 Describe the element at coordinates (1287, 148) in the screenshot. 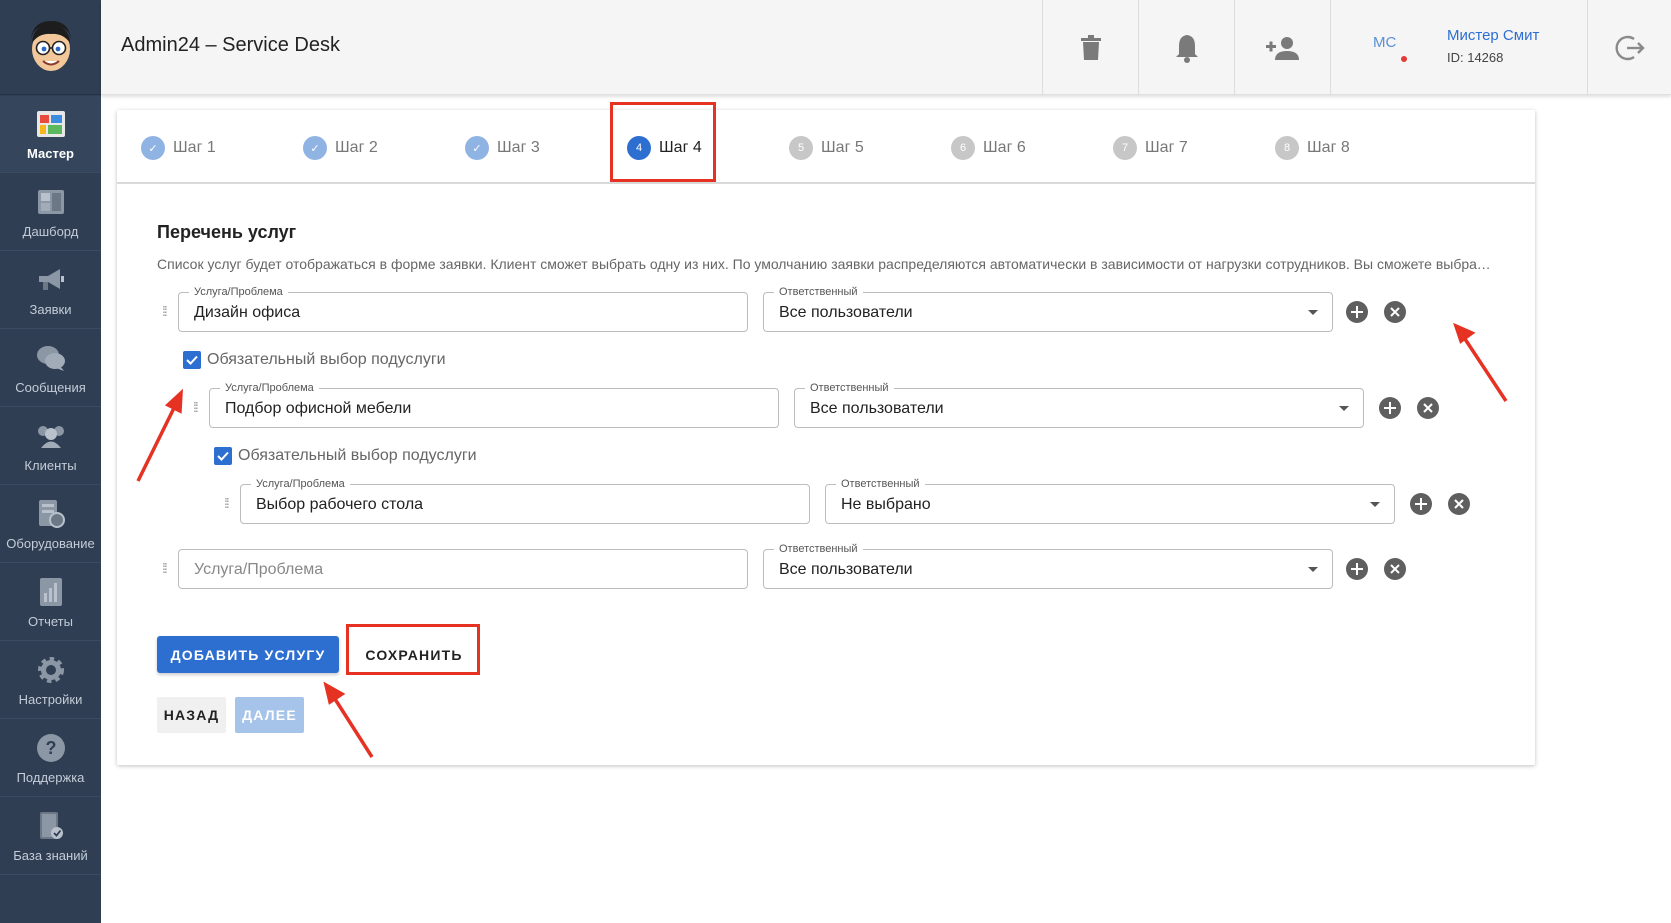

I see `step-number: 8` at that location.